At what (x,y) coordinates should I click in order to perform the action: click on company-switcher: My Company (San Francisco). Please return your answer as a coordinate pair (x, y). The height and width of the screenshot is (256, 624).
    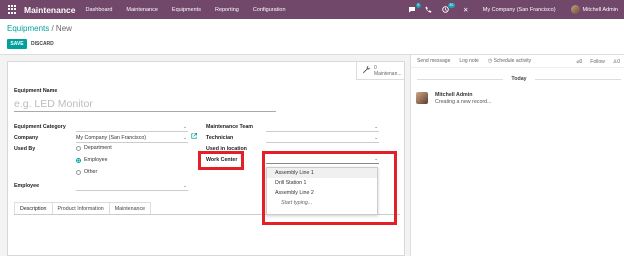
    Looking at the image, I should click on (519, 10).